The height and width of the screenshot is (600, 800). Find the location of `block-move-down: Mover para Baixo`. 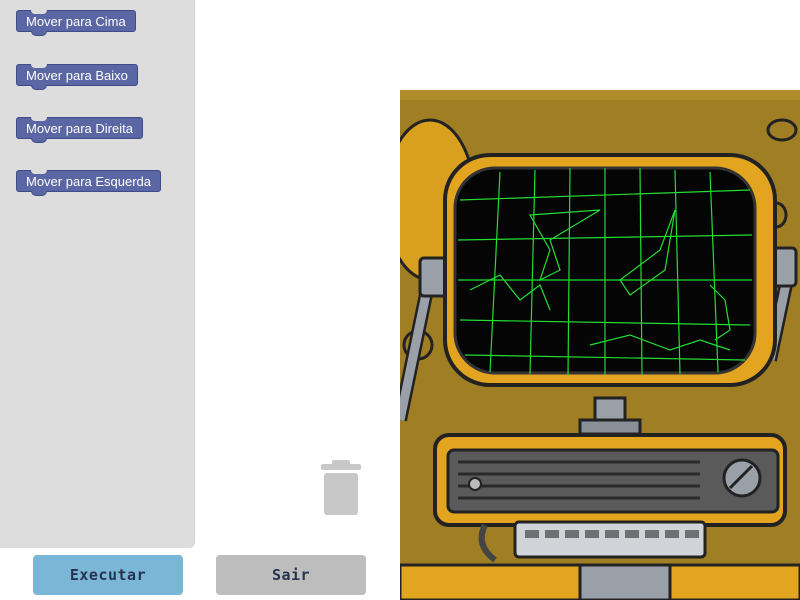

block-move-down: Mover para Baixo is located at coordinates (77, 77).